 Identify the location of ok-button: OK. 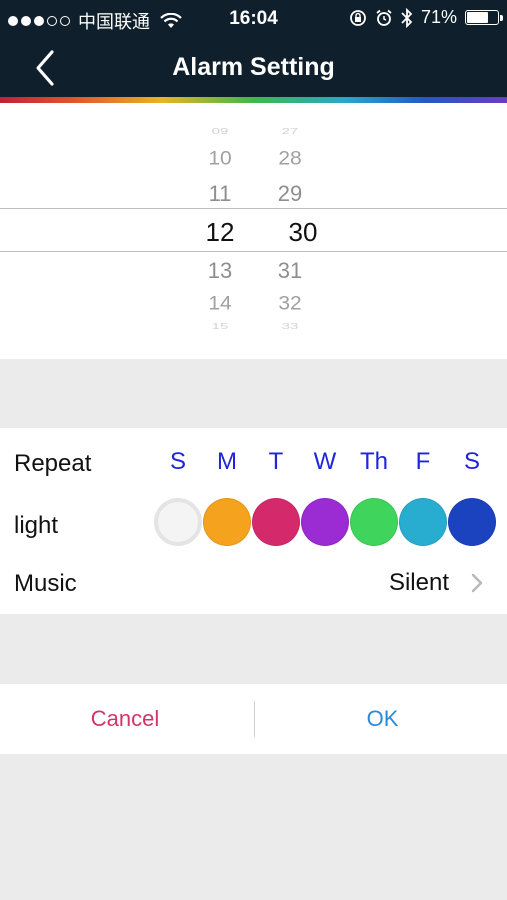
(382, 719).